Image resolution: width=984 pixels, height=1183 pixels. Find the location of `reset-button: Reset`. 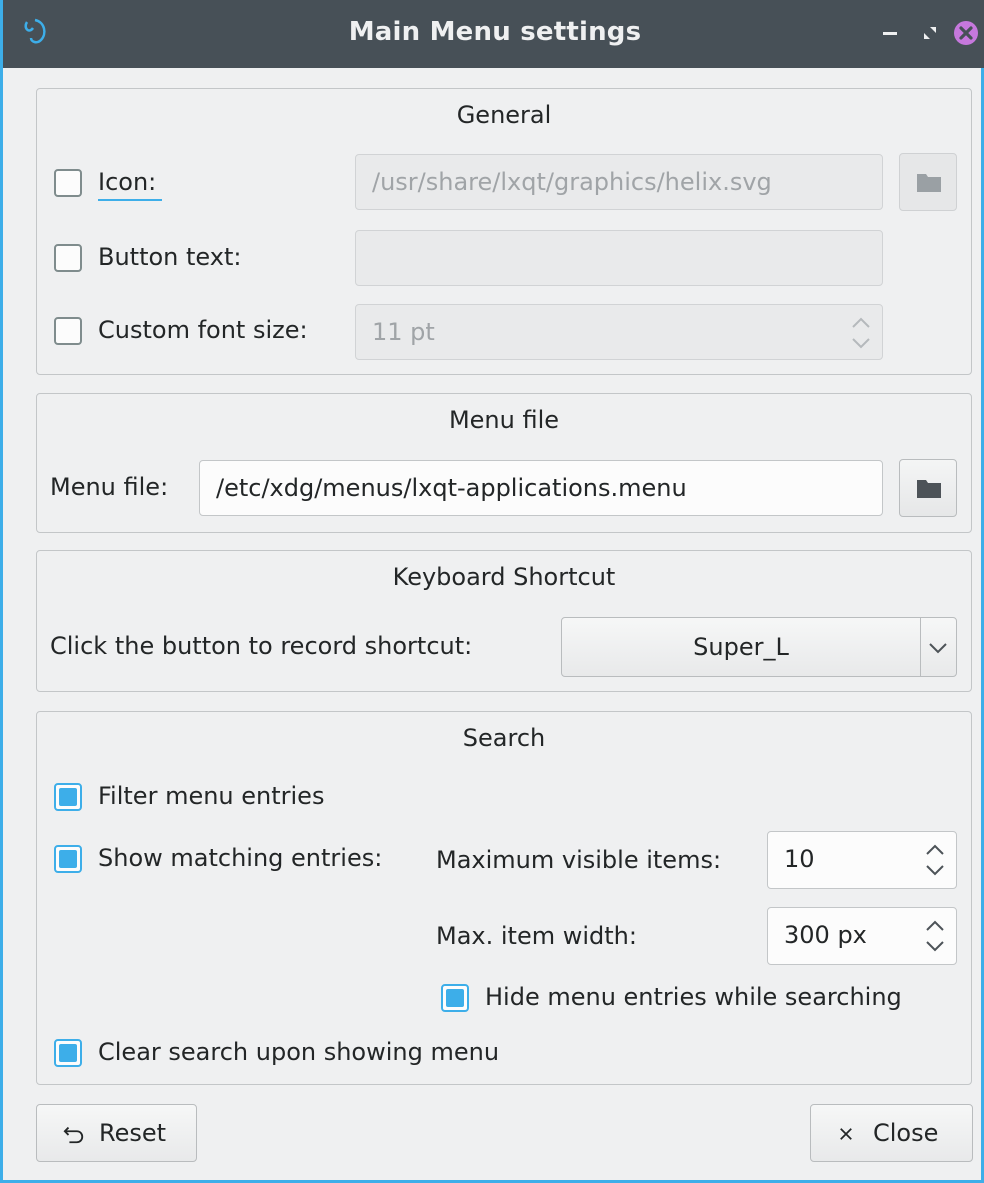

reset-button: Reset is located at coordinates (116, 1133).